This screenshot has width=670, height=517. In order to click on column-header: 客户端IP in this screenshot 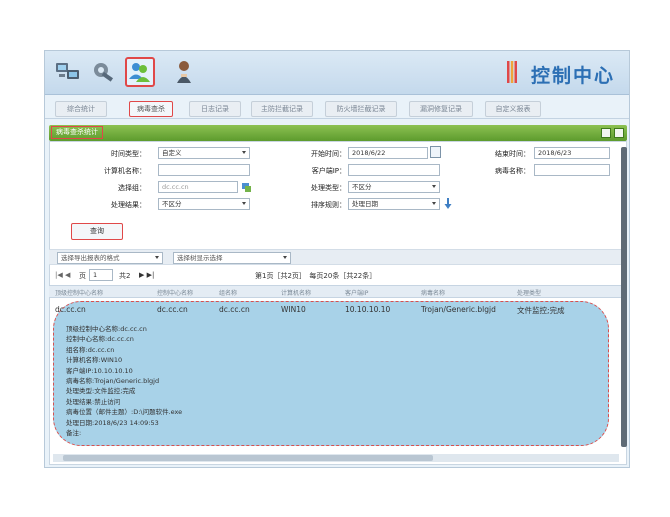, I will do `click(356, 292)`.